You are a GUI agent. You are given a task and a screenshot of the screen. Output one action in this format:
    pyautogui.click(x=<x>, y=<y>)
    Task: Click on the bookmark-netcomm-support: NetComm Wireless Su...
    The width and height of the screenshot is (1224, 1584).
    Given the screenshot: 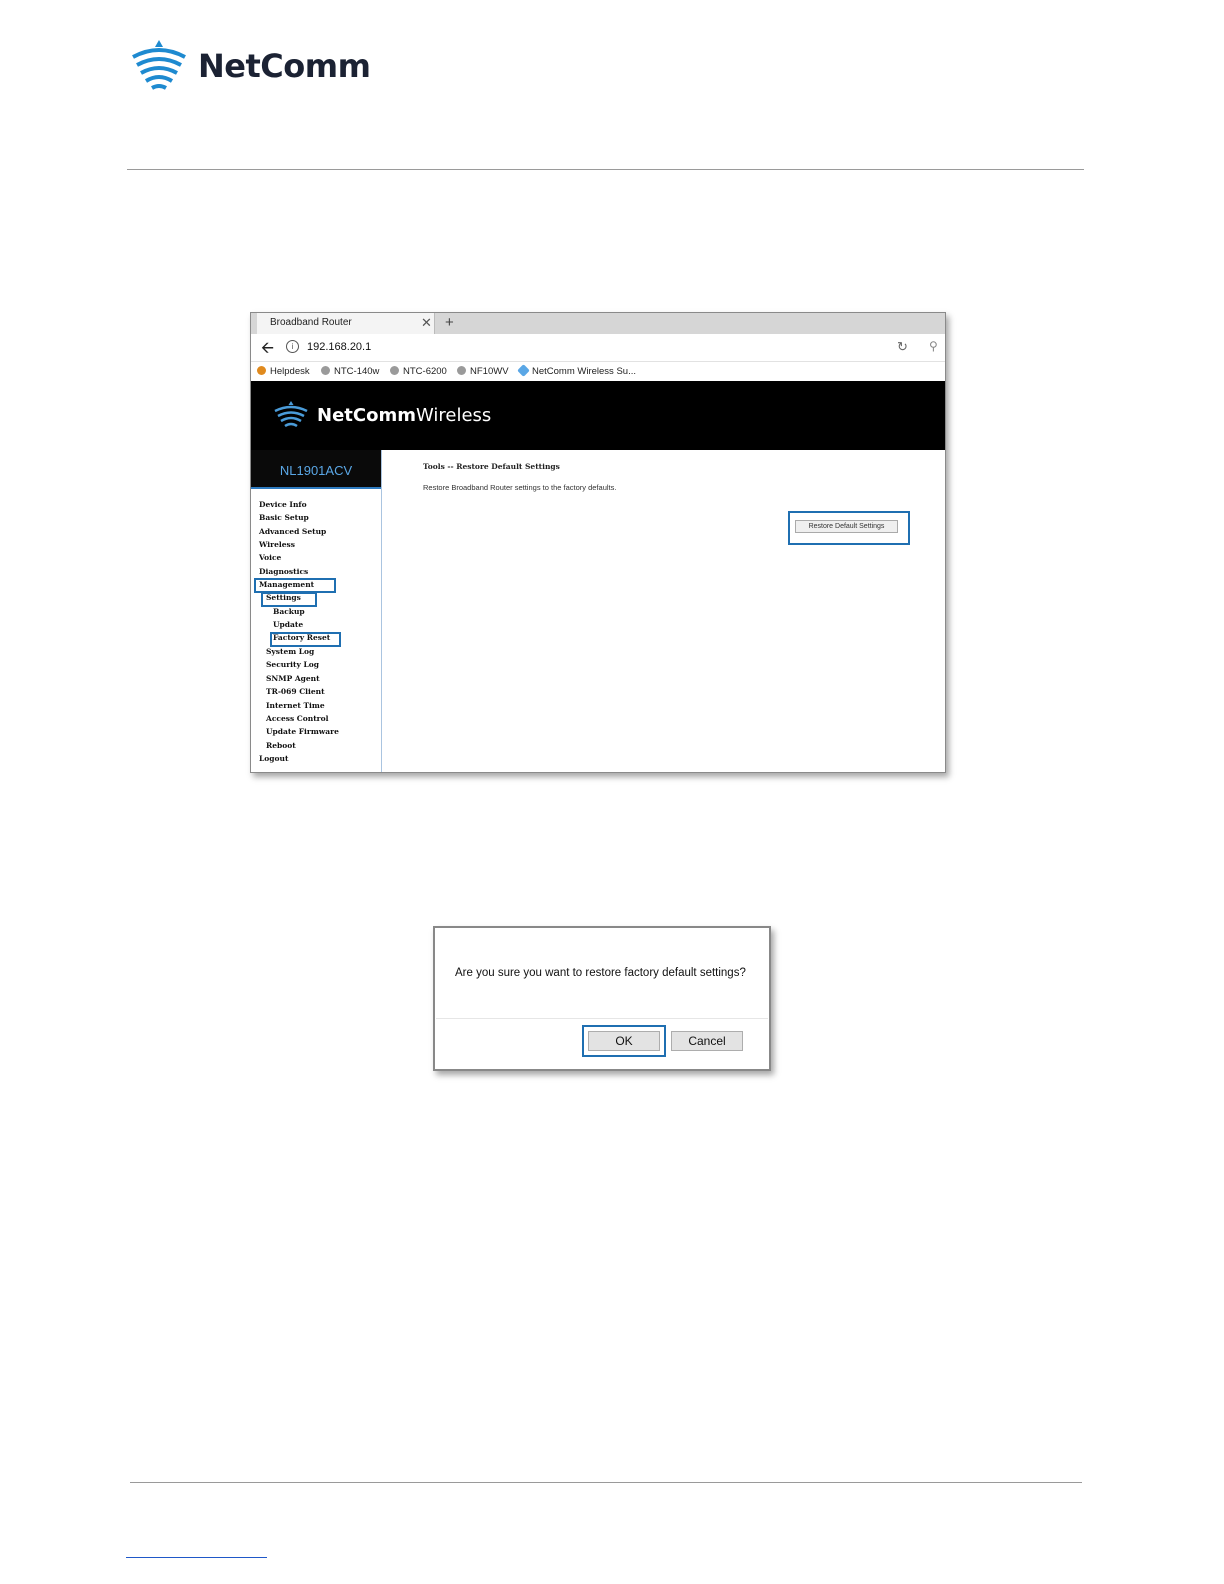 What is the action you would take?
    pyautogui.click(x=576, y=370)
    